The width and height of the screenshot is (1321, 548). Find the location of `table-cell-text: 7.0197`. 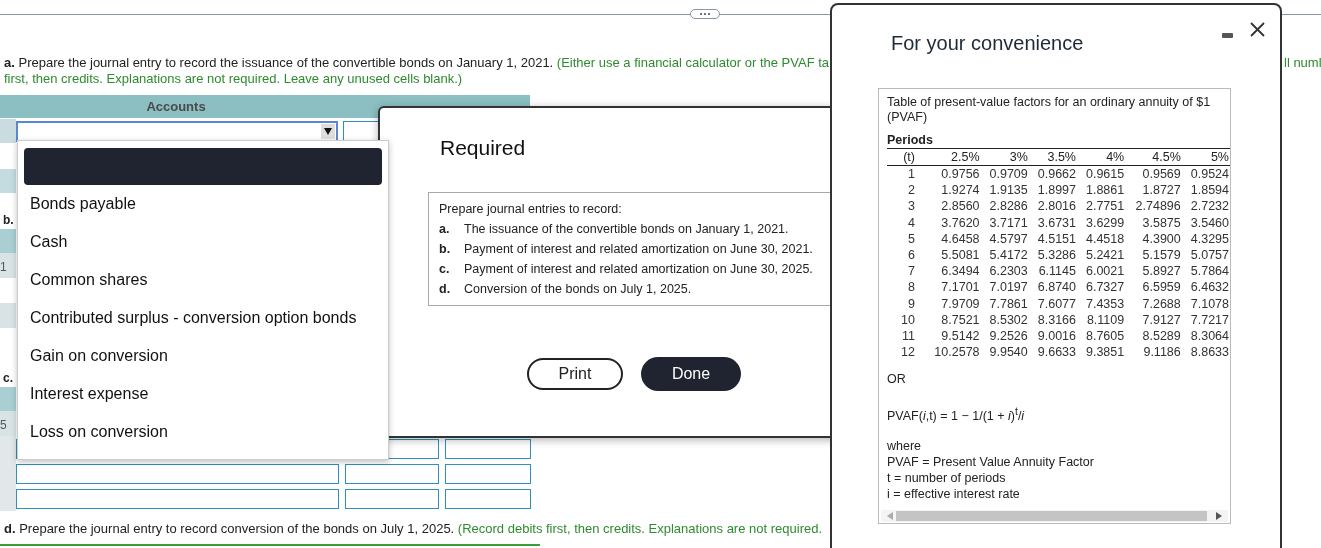

table-cell-text: 7.0197 is located at coordinates (1008, 287).